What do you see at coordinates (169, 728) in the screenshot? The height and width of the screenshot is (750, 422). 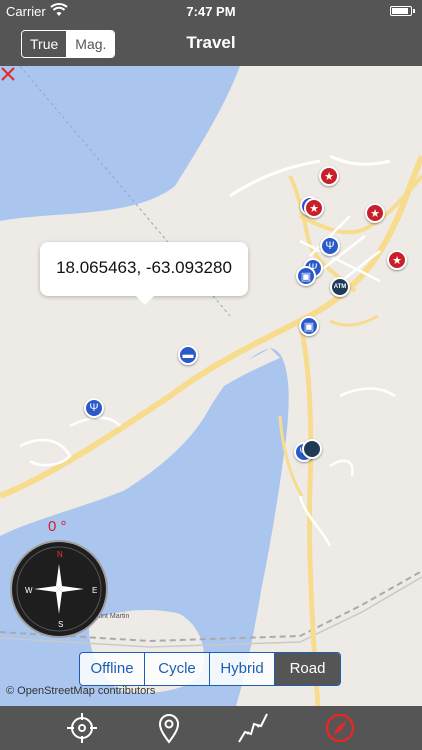 I see `location-pin-icon` at bounding box center [169, 728].